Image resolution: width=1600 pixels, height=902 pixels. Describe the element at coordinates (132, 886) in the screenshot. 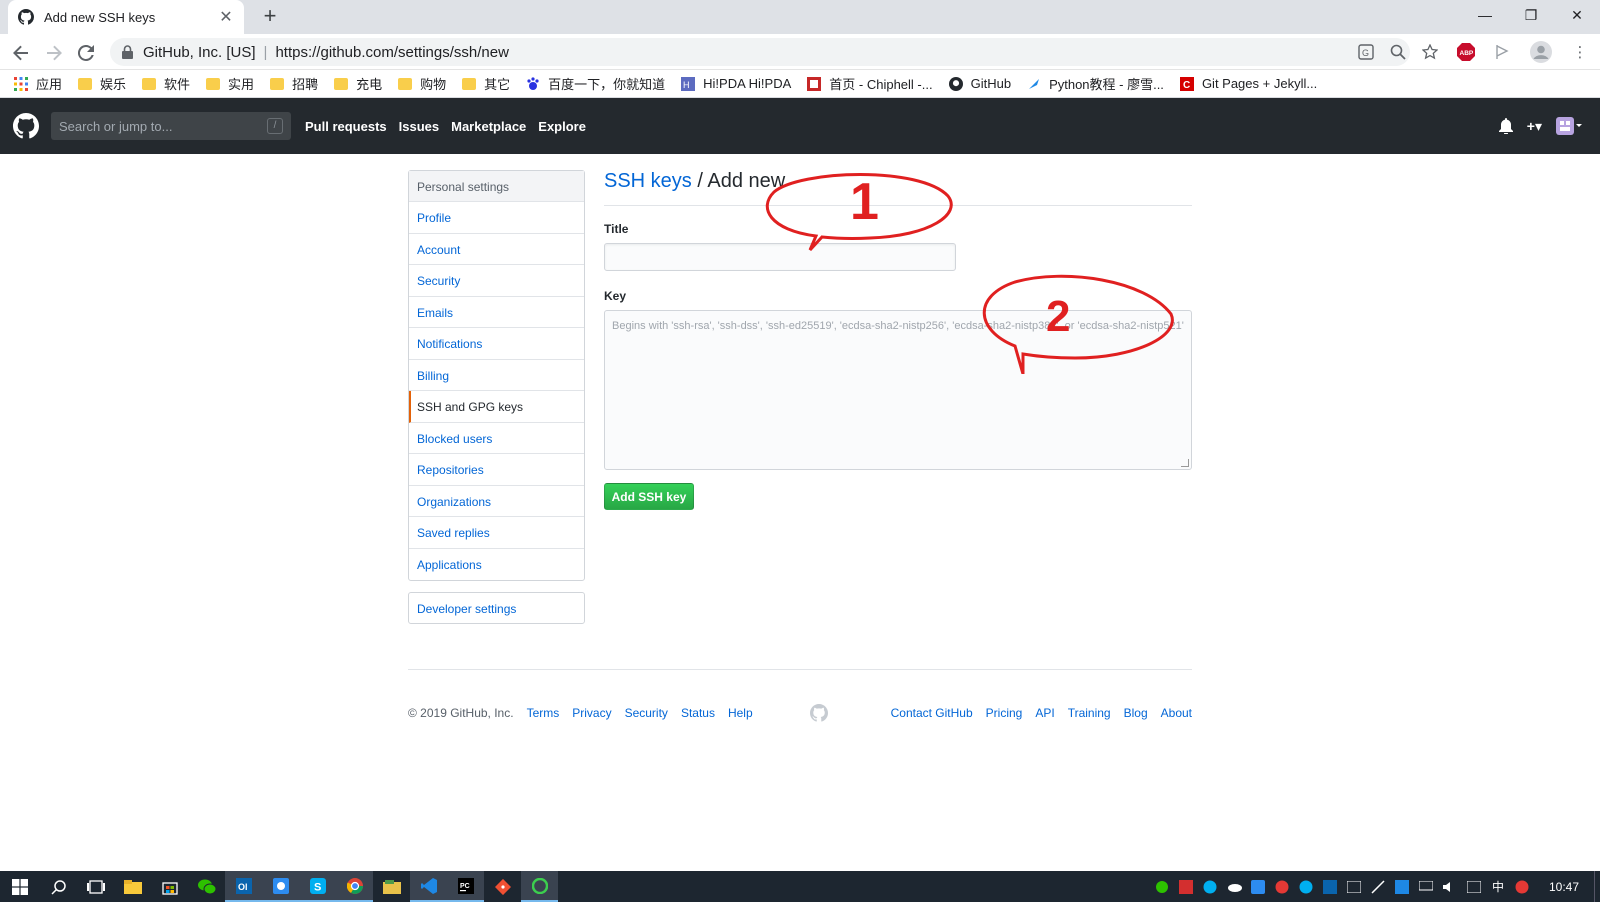

I see `file-explorer-icon` at that location.